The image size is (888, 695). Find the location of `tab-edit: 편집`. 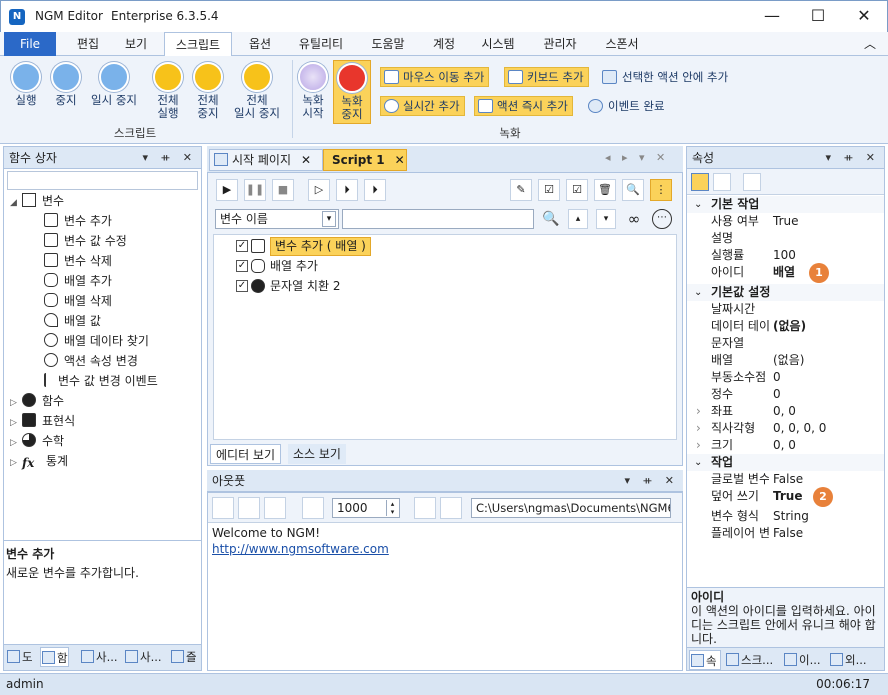

tab-edit: 편집 is located at coordinates (88, 44).